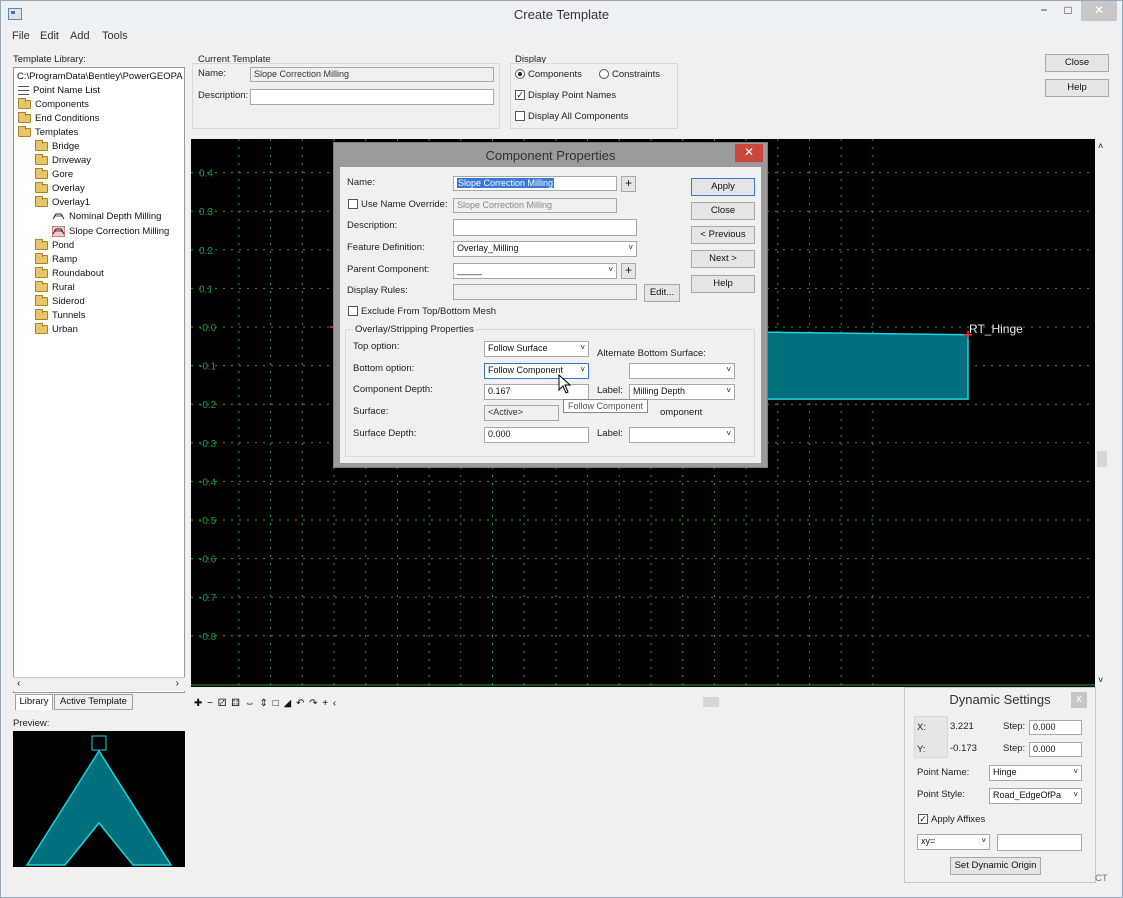 The height and width of the screenshot is (898, 1123). Describe the element at coordinates (550, 155) in the screenshot. I see `dialog-title: Component Properties` at that location.